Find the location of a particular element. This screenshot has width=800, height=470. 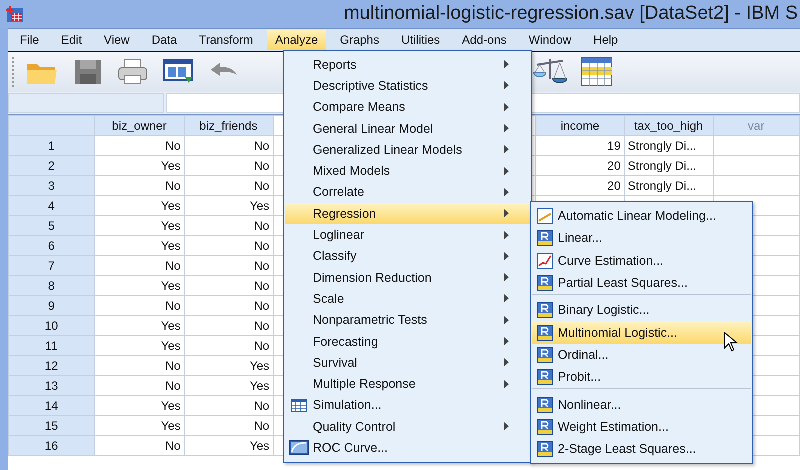

table-cell: 19 is located at coordinates (580, 146).